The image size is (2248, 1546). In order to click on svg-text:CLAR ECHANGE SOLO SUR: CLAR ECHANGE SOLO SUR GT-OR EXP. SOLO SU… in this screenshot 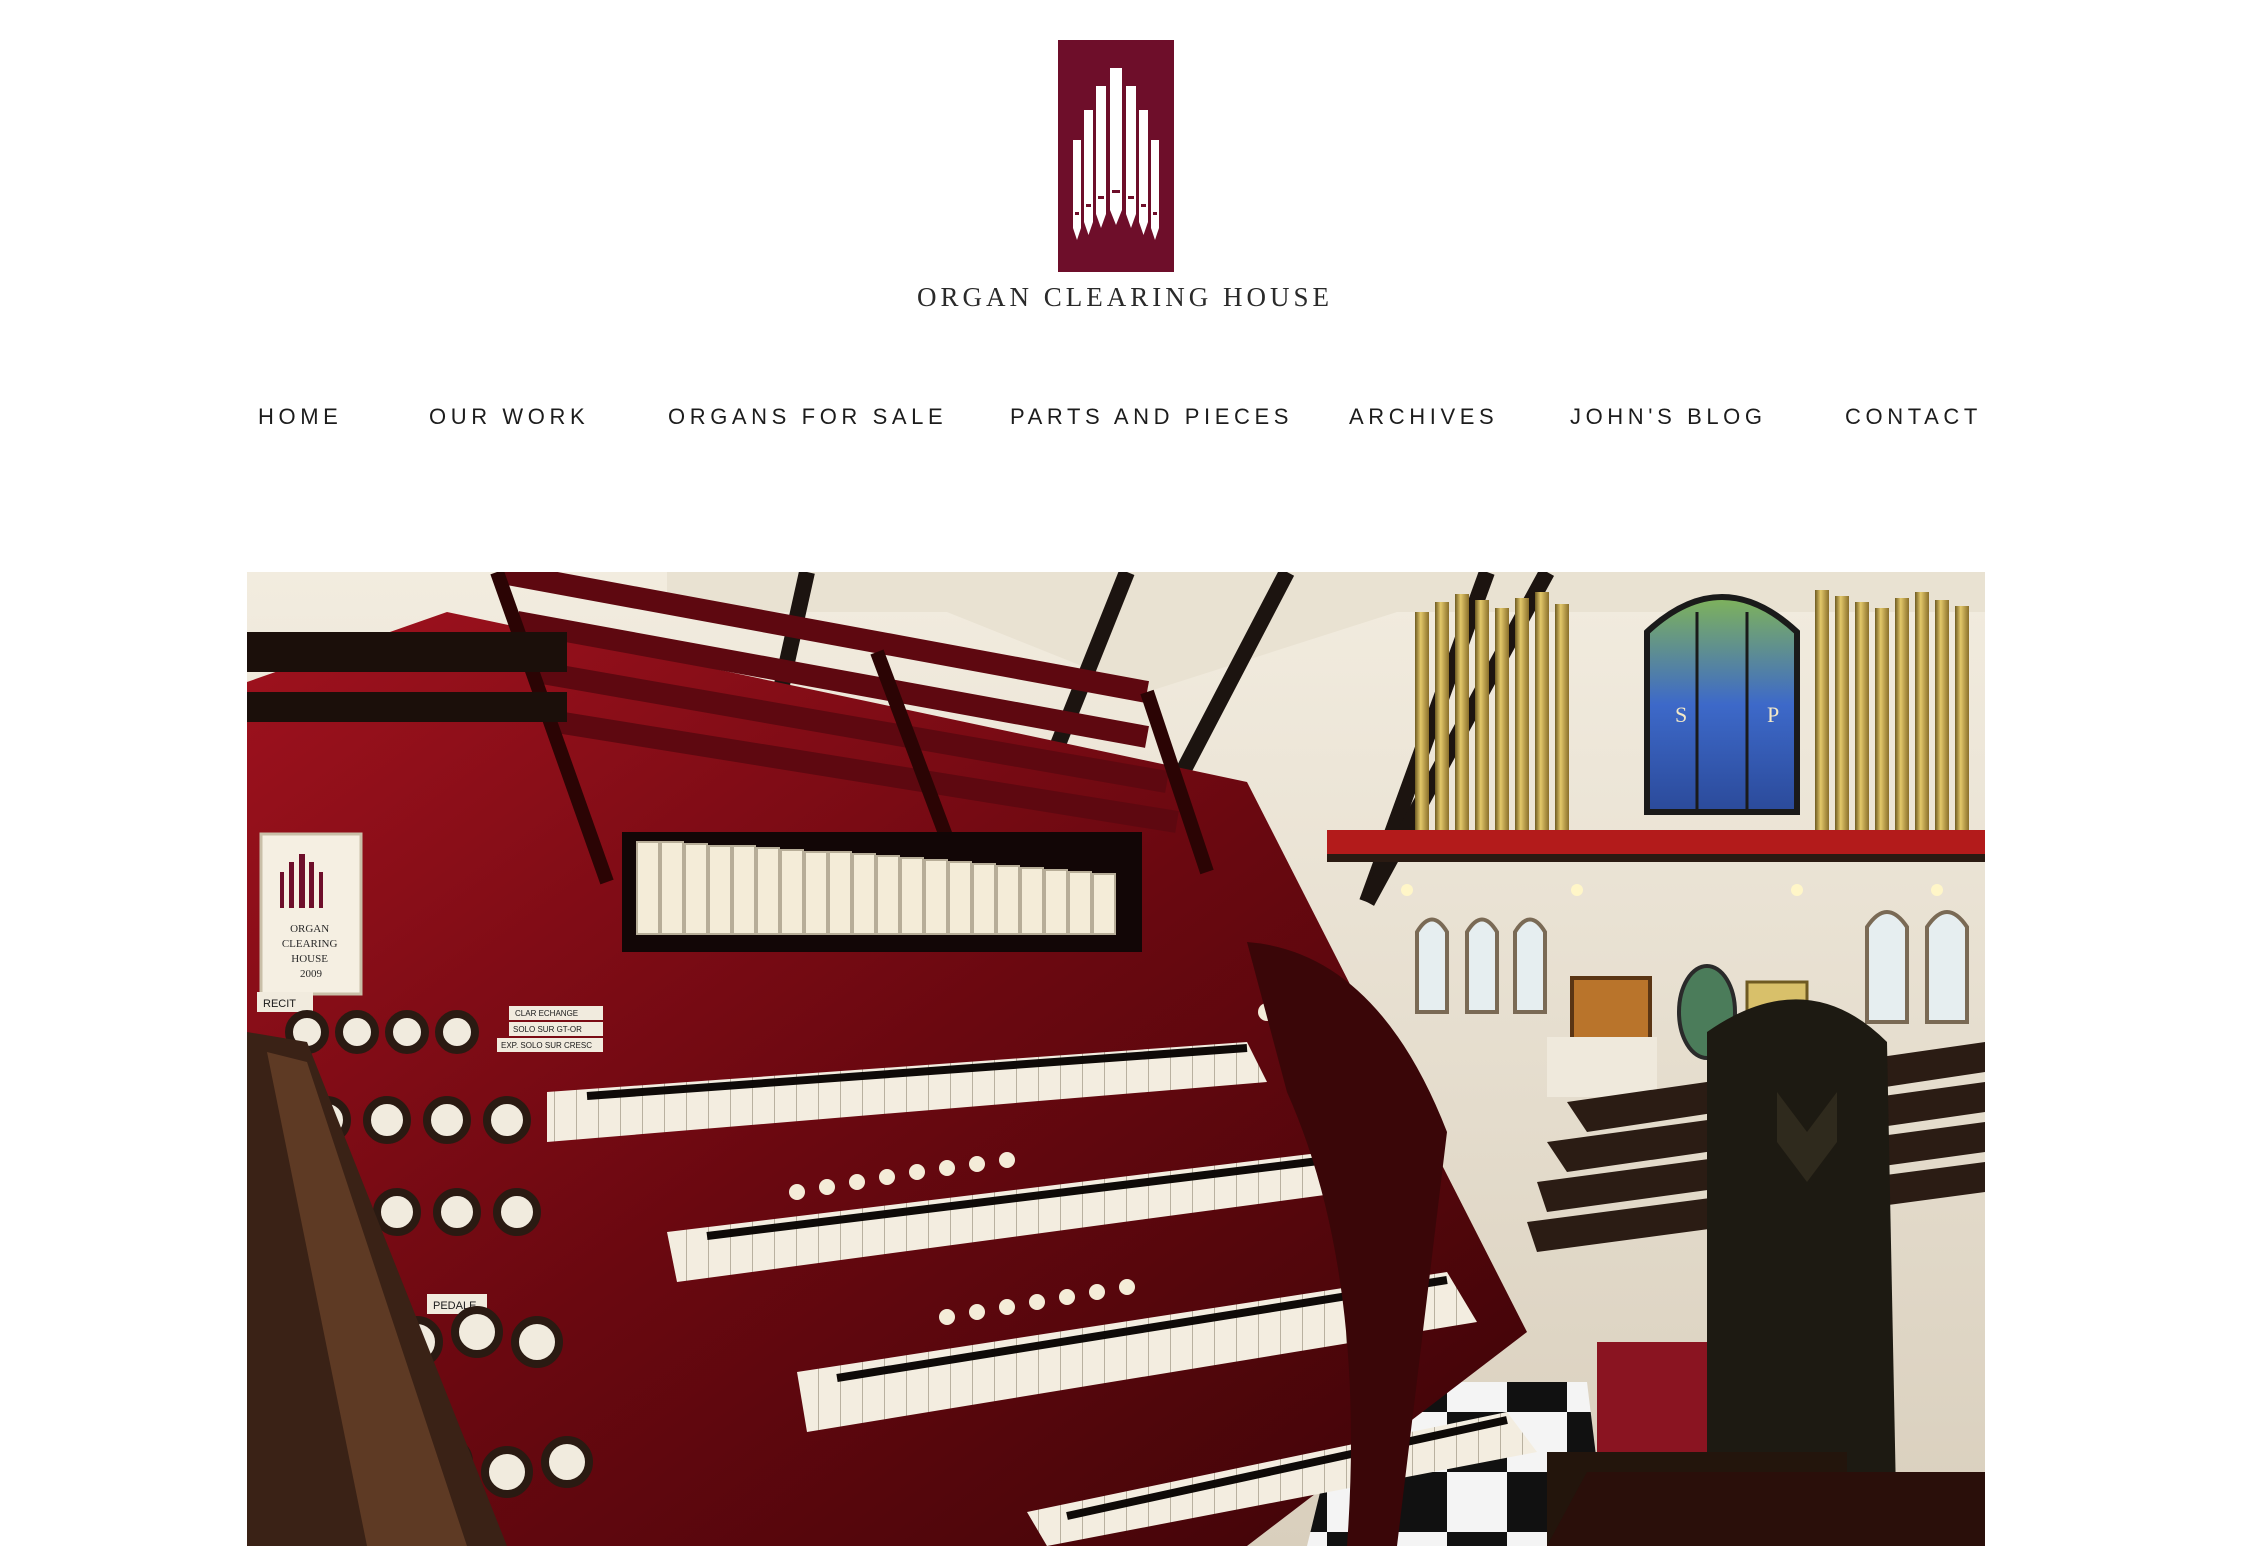, I will do `click(546, 1029)`.